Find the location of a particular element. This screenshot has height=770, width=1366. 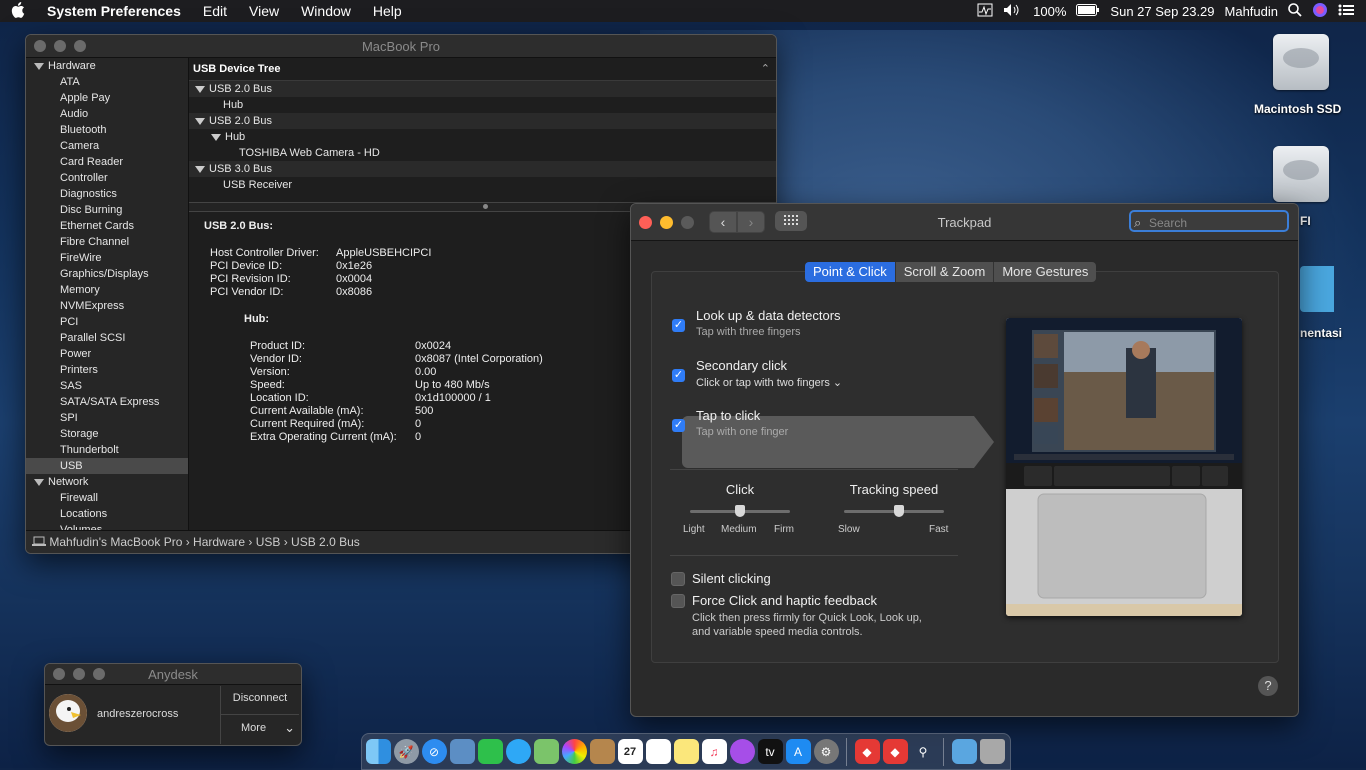

forward-button: › is located at coordinates (751, 222).